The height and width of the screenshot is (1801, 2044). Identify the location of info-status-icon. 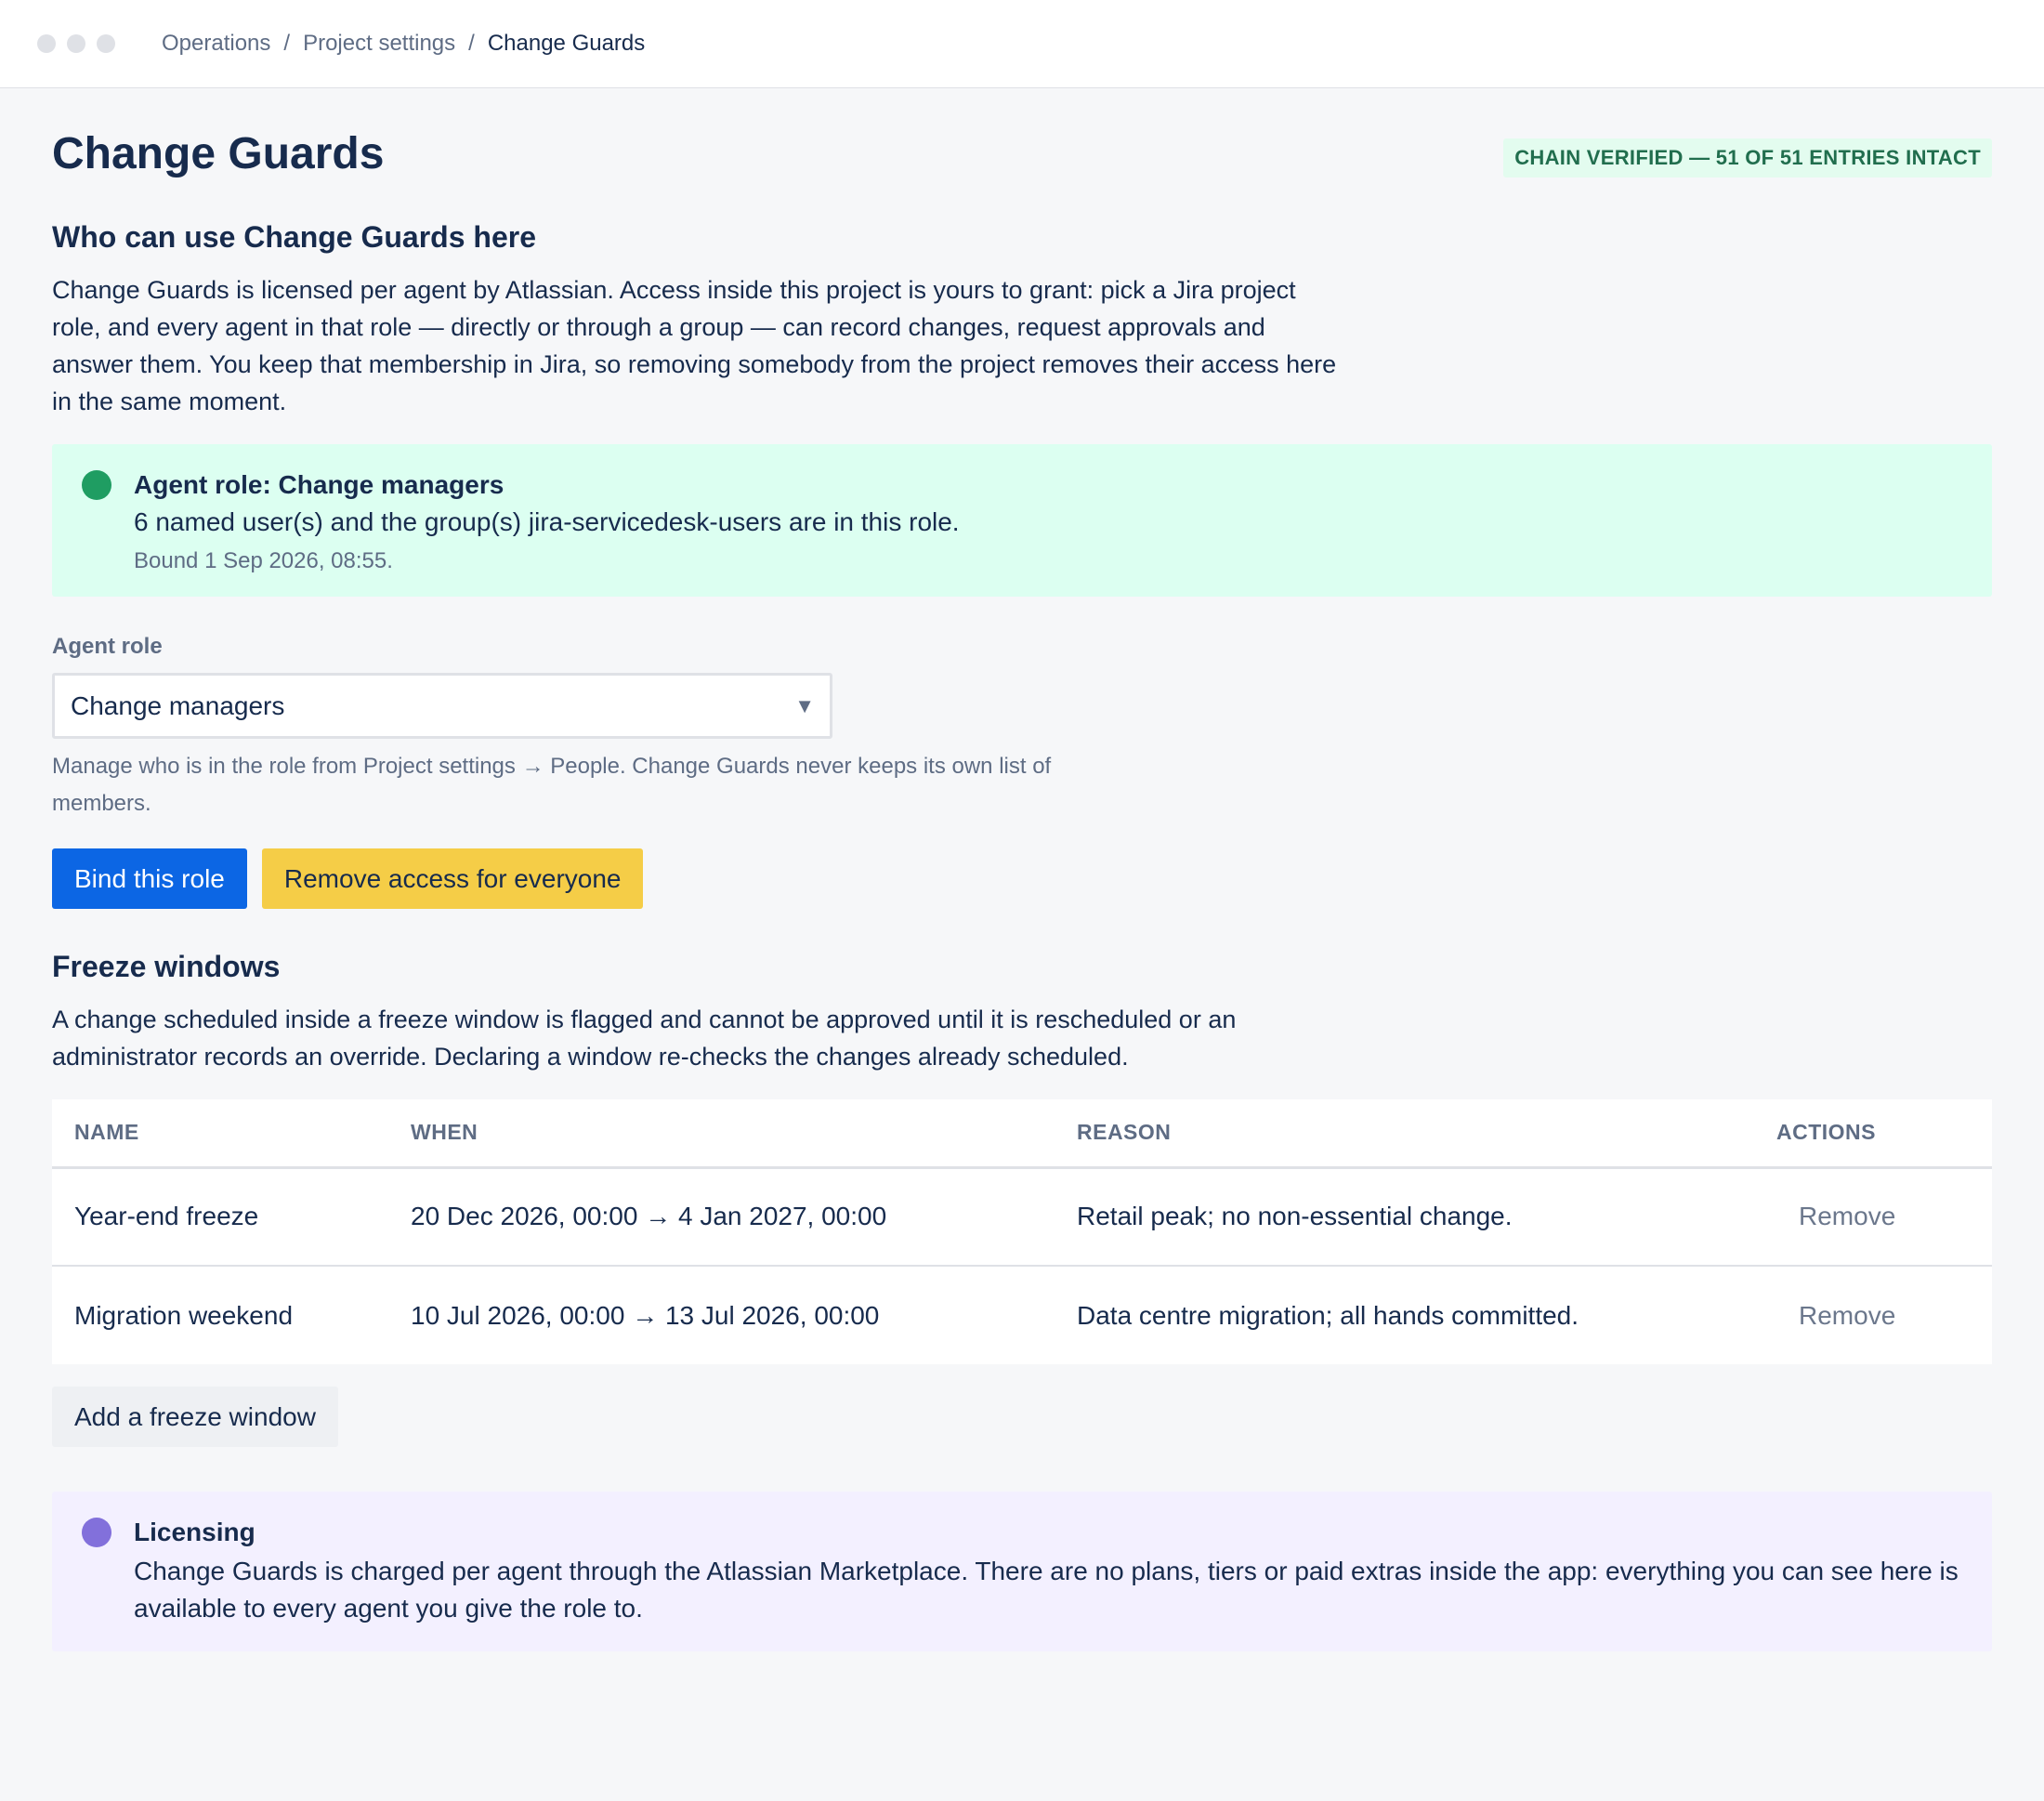
(96, 1532).